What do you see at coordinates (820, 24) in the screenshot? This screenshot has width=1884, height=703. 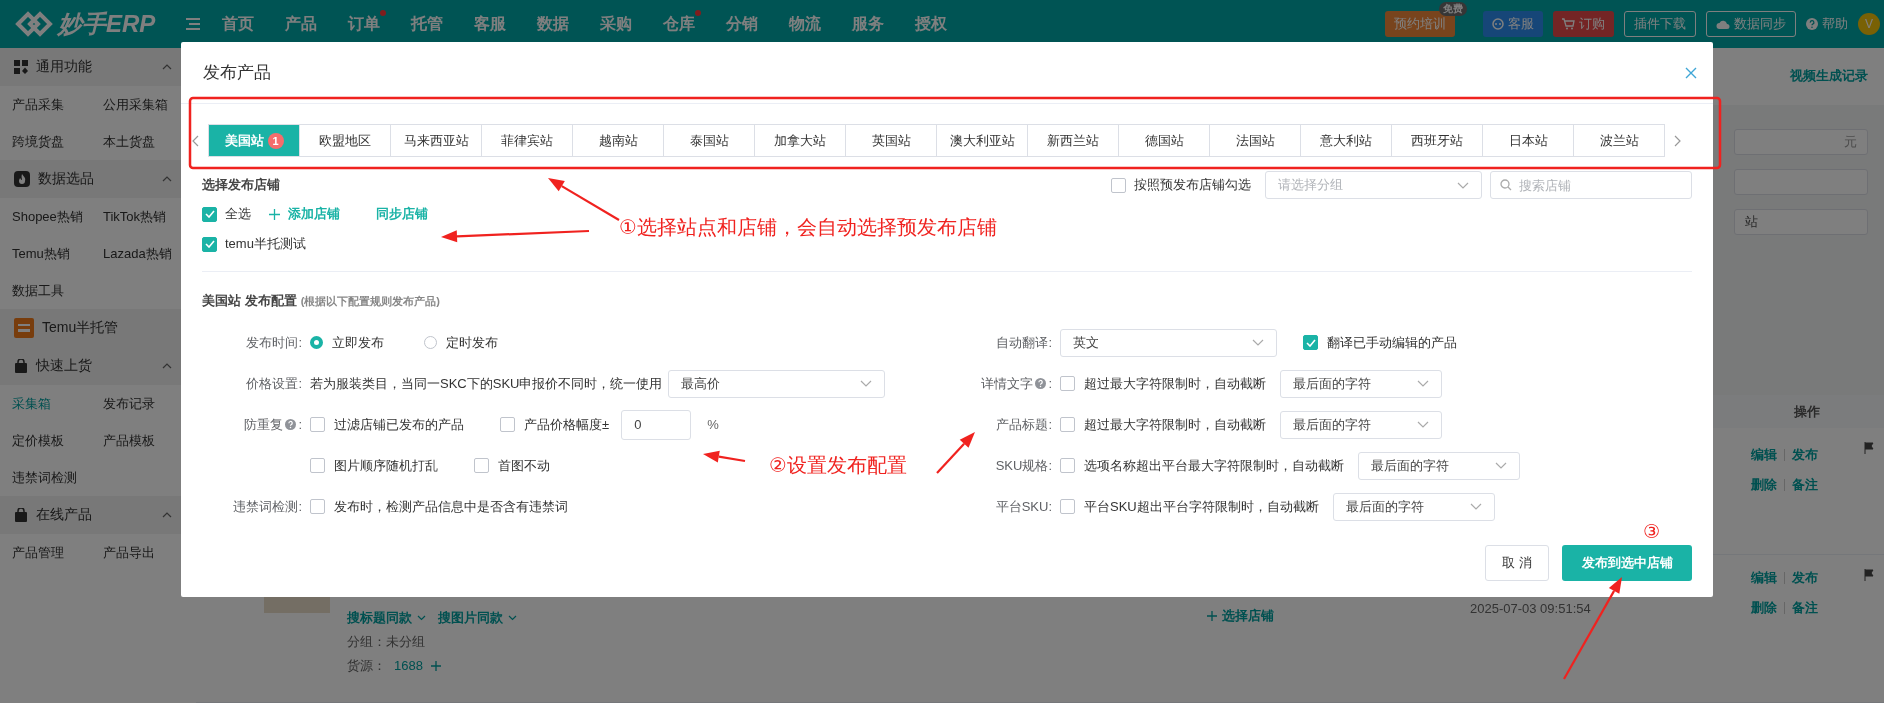 I see `nav-item: 物流` at bounding box center [820, 24].